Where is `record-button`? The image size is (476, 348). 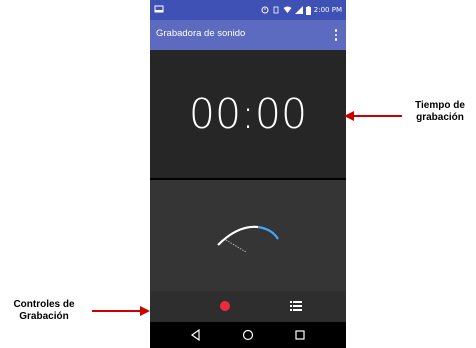
record-button is located at coordinates (225, 306).